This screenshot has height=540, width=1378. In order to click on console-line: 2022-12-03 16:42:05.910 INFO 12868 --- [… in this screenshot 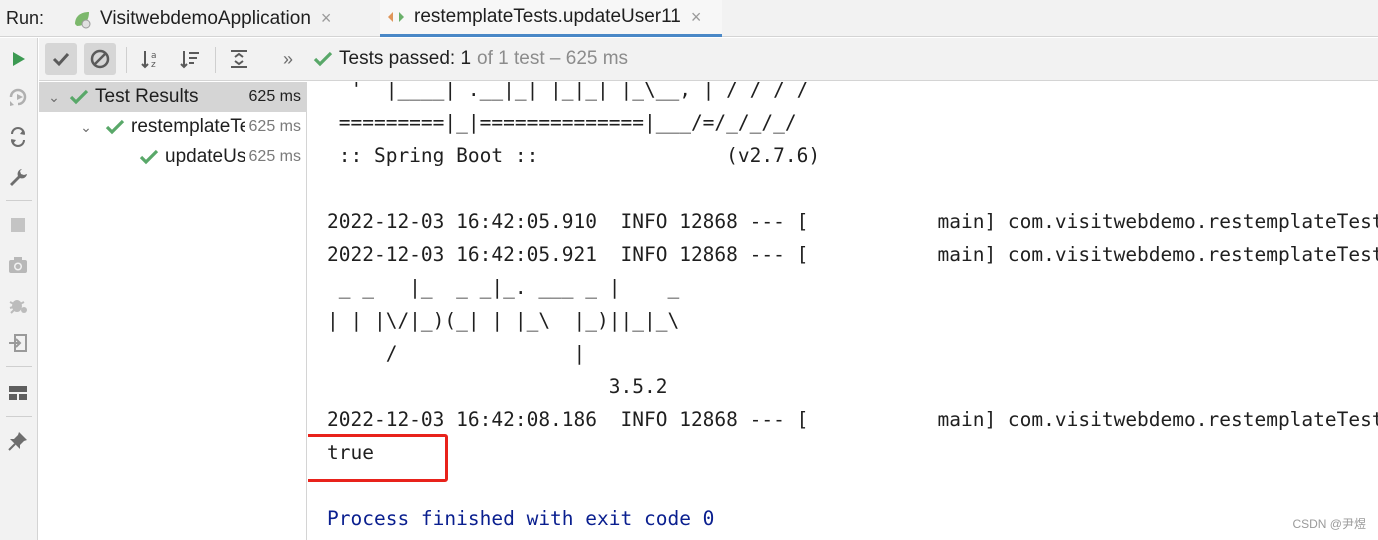, I will do `click(852, 221)`.